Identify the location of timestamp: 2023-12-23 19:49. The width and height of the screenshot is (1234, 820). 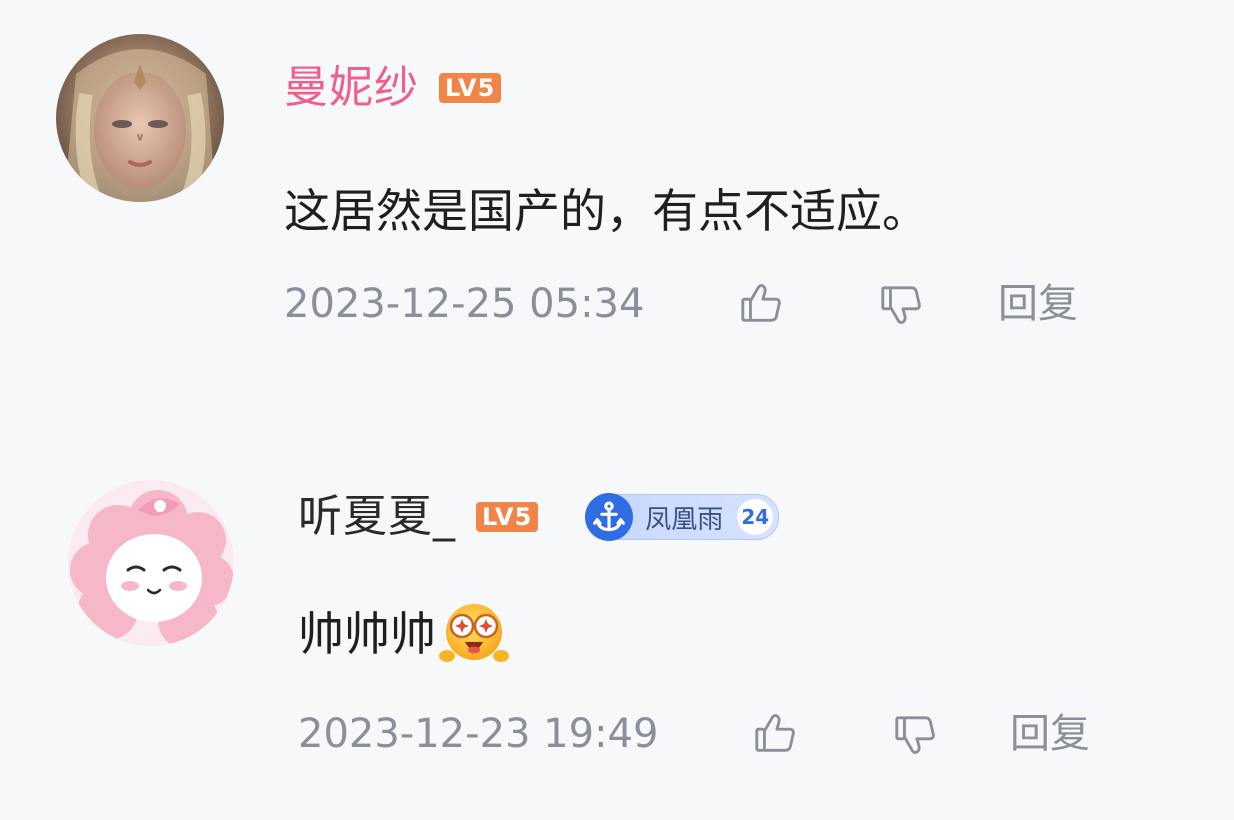
(478, 734).